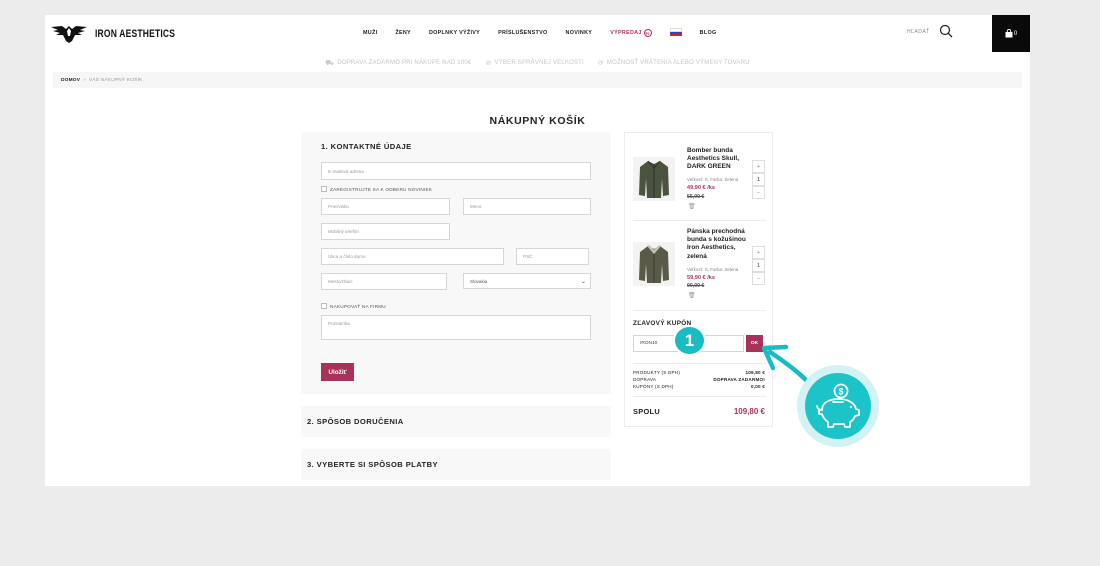 This screenshot has height=566, width=1100. Describe the element at coordinates (358, 306) in the screenshot. I see `company-label: NAKUPOVAŤ NA FIRMU` at that location.